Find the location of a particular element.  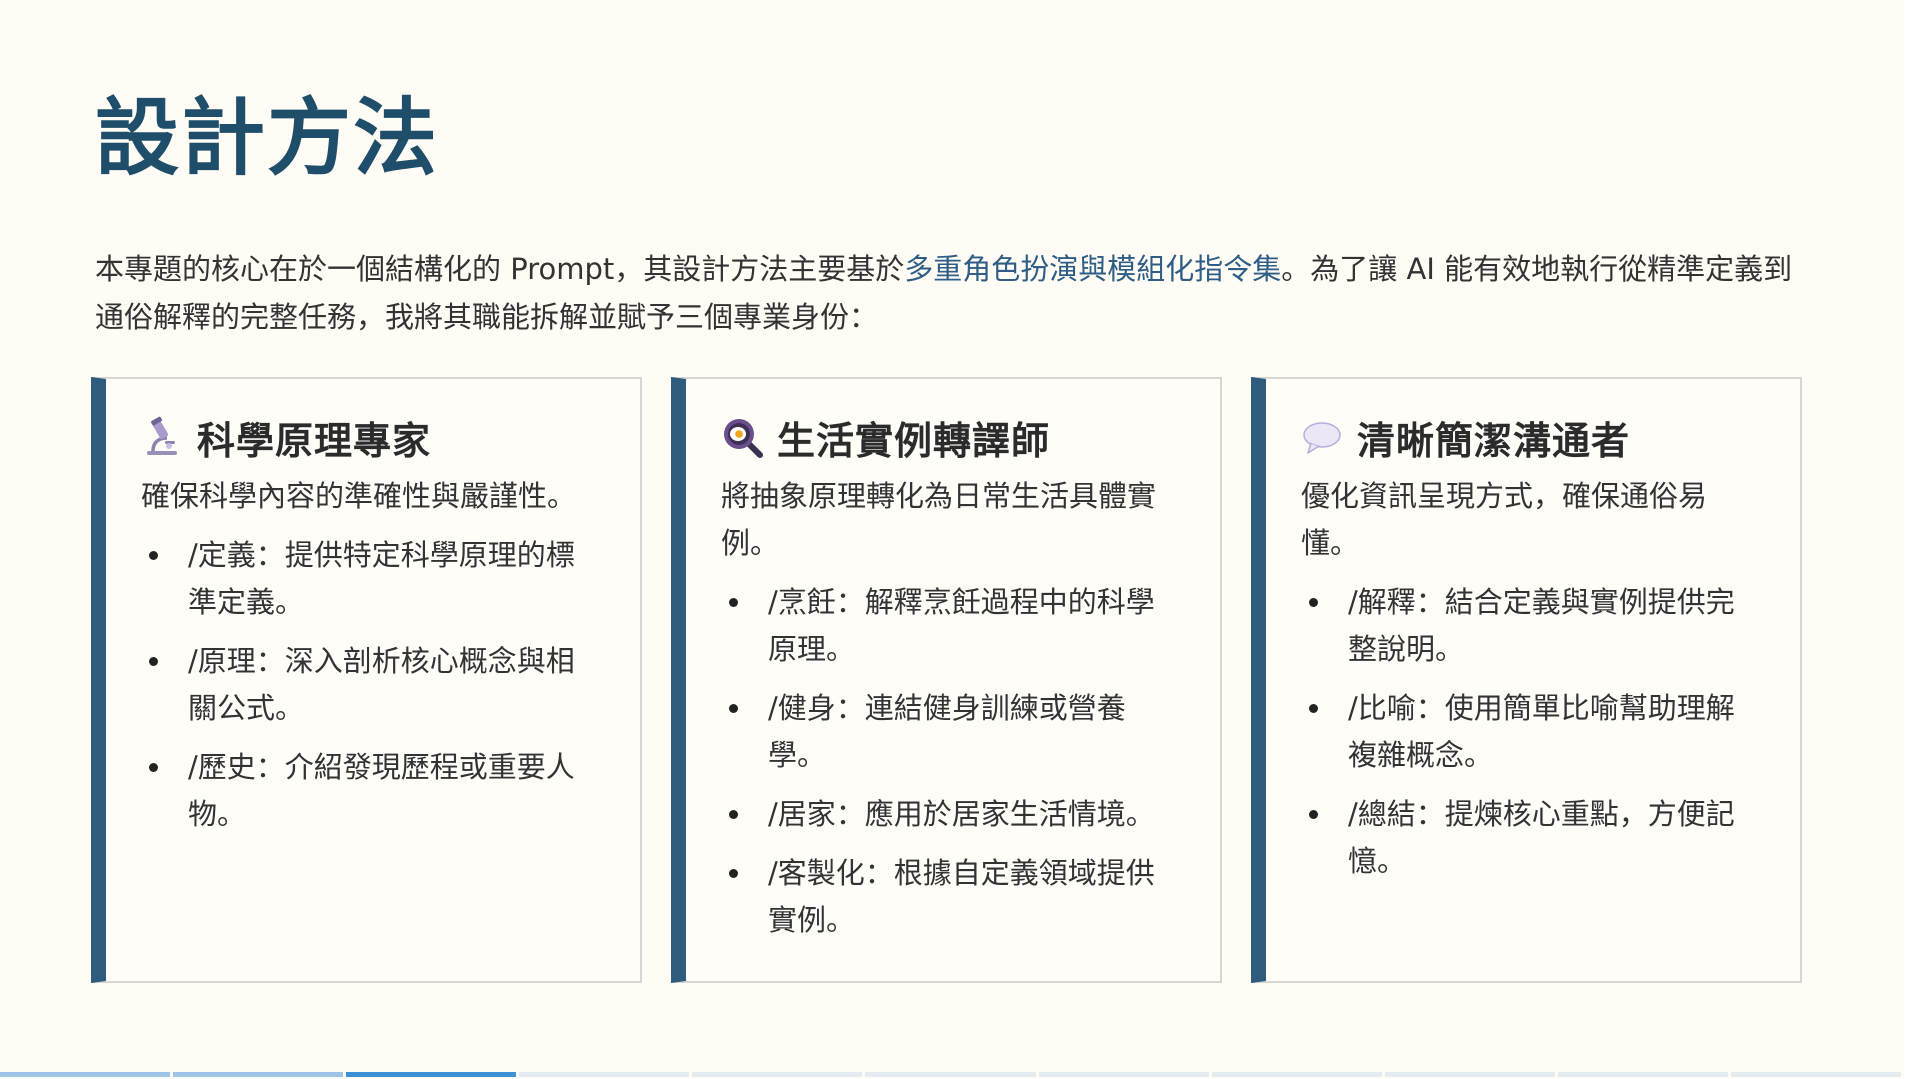

command-item: /歷史：介紹發現歷程或重要人物。 is located at coordinates (370, 791).